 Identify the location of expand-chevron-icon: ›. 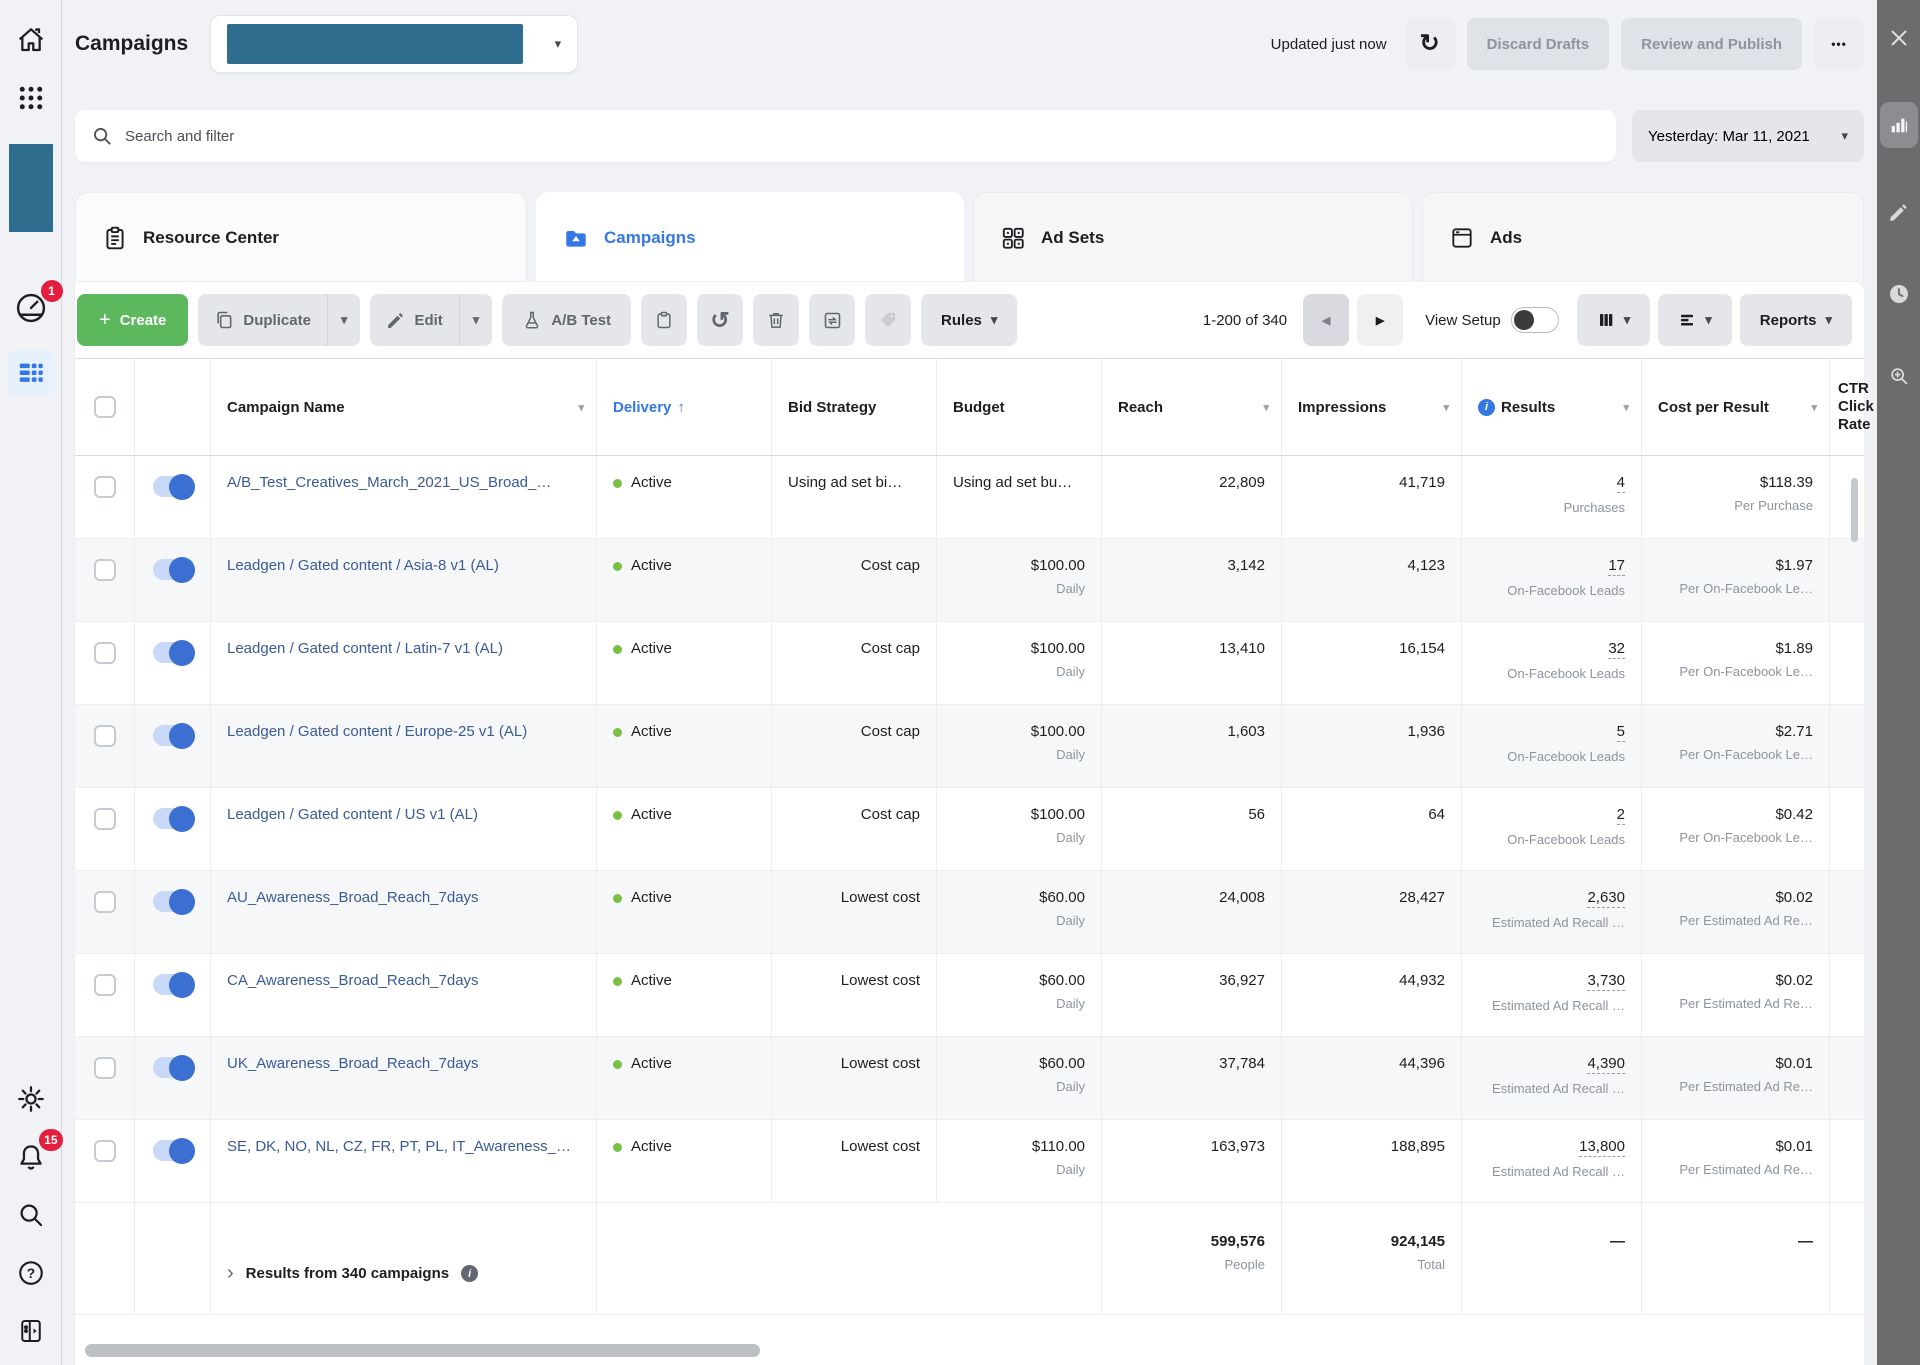
(230, 1273).